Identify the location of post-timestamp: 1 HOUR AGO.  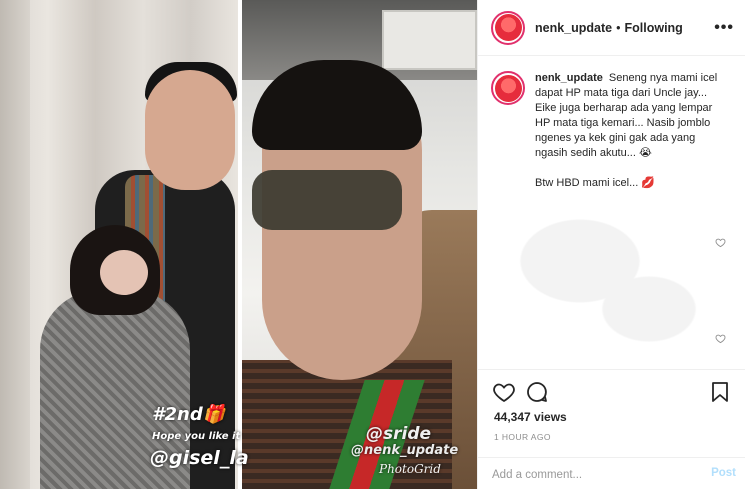
(522, 437).